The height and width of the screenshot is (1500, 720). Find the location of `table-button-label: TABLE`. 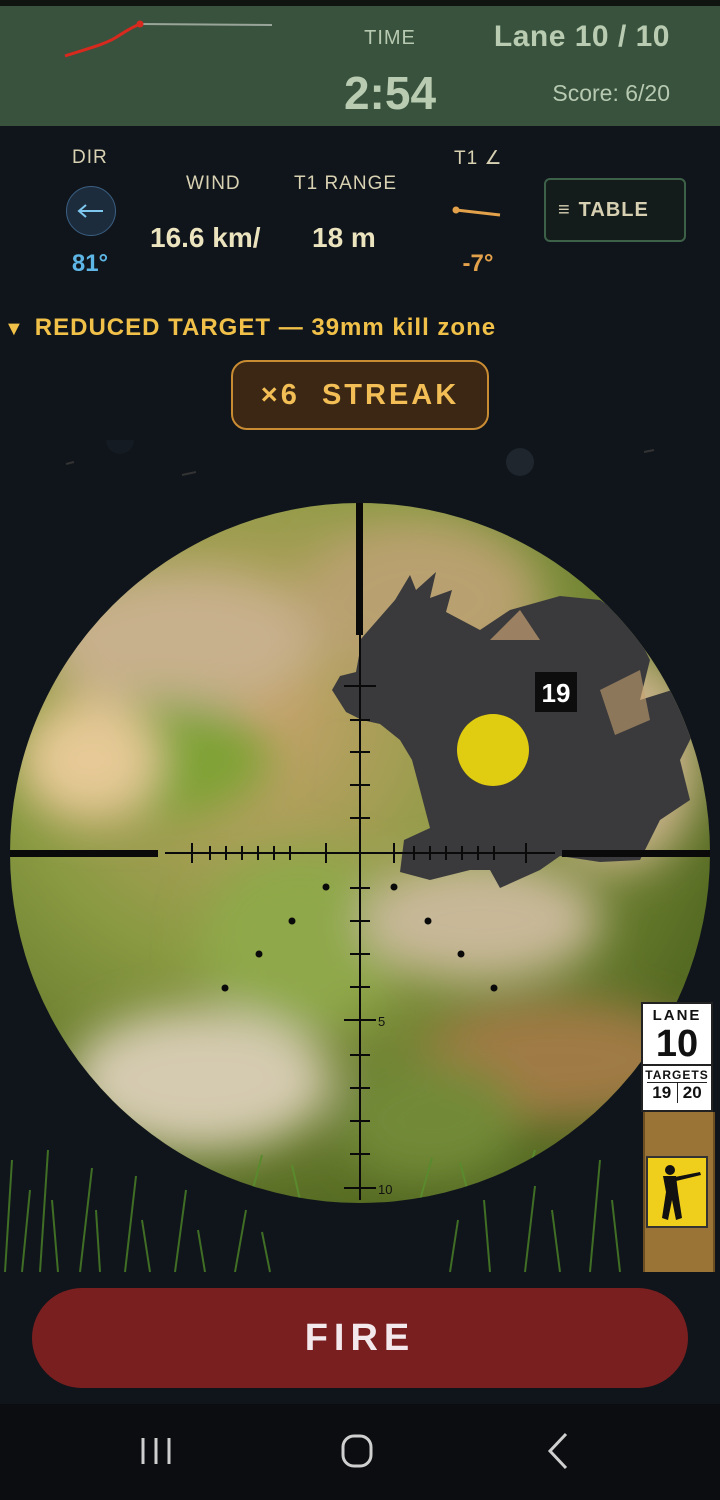

table-button-label: TABLE is located at coordinates (613, 209).